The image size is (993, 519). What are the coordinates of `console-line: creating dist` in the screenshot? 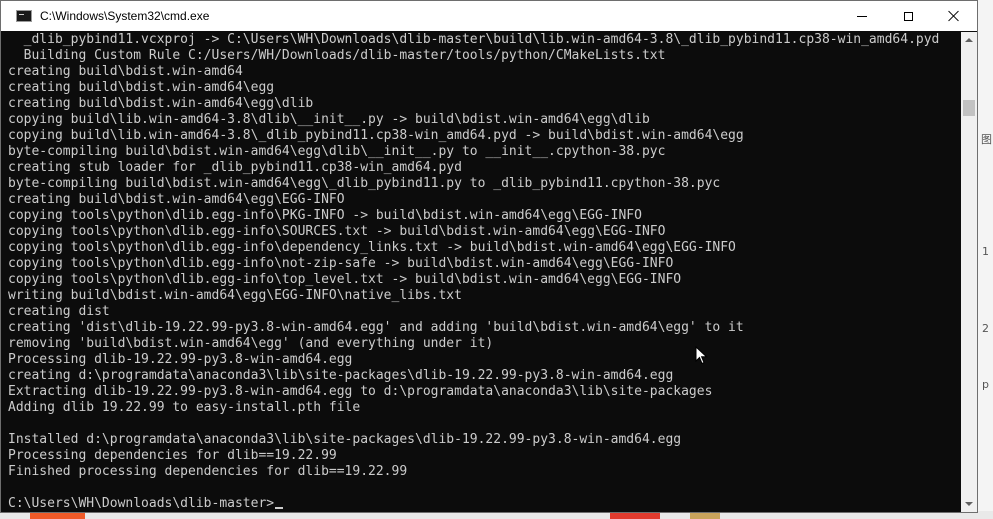 It's located at (59, 311).